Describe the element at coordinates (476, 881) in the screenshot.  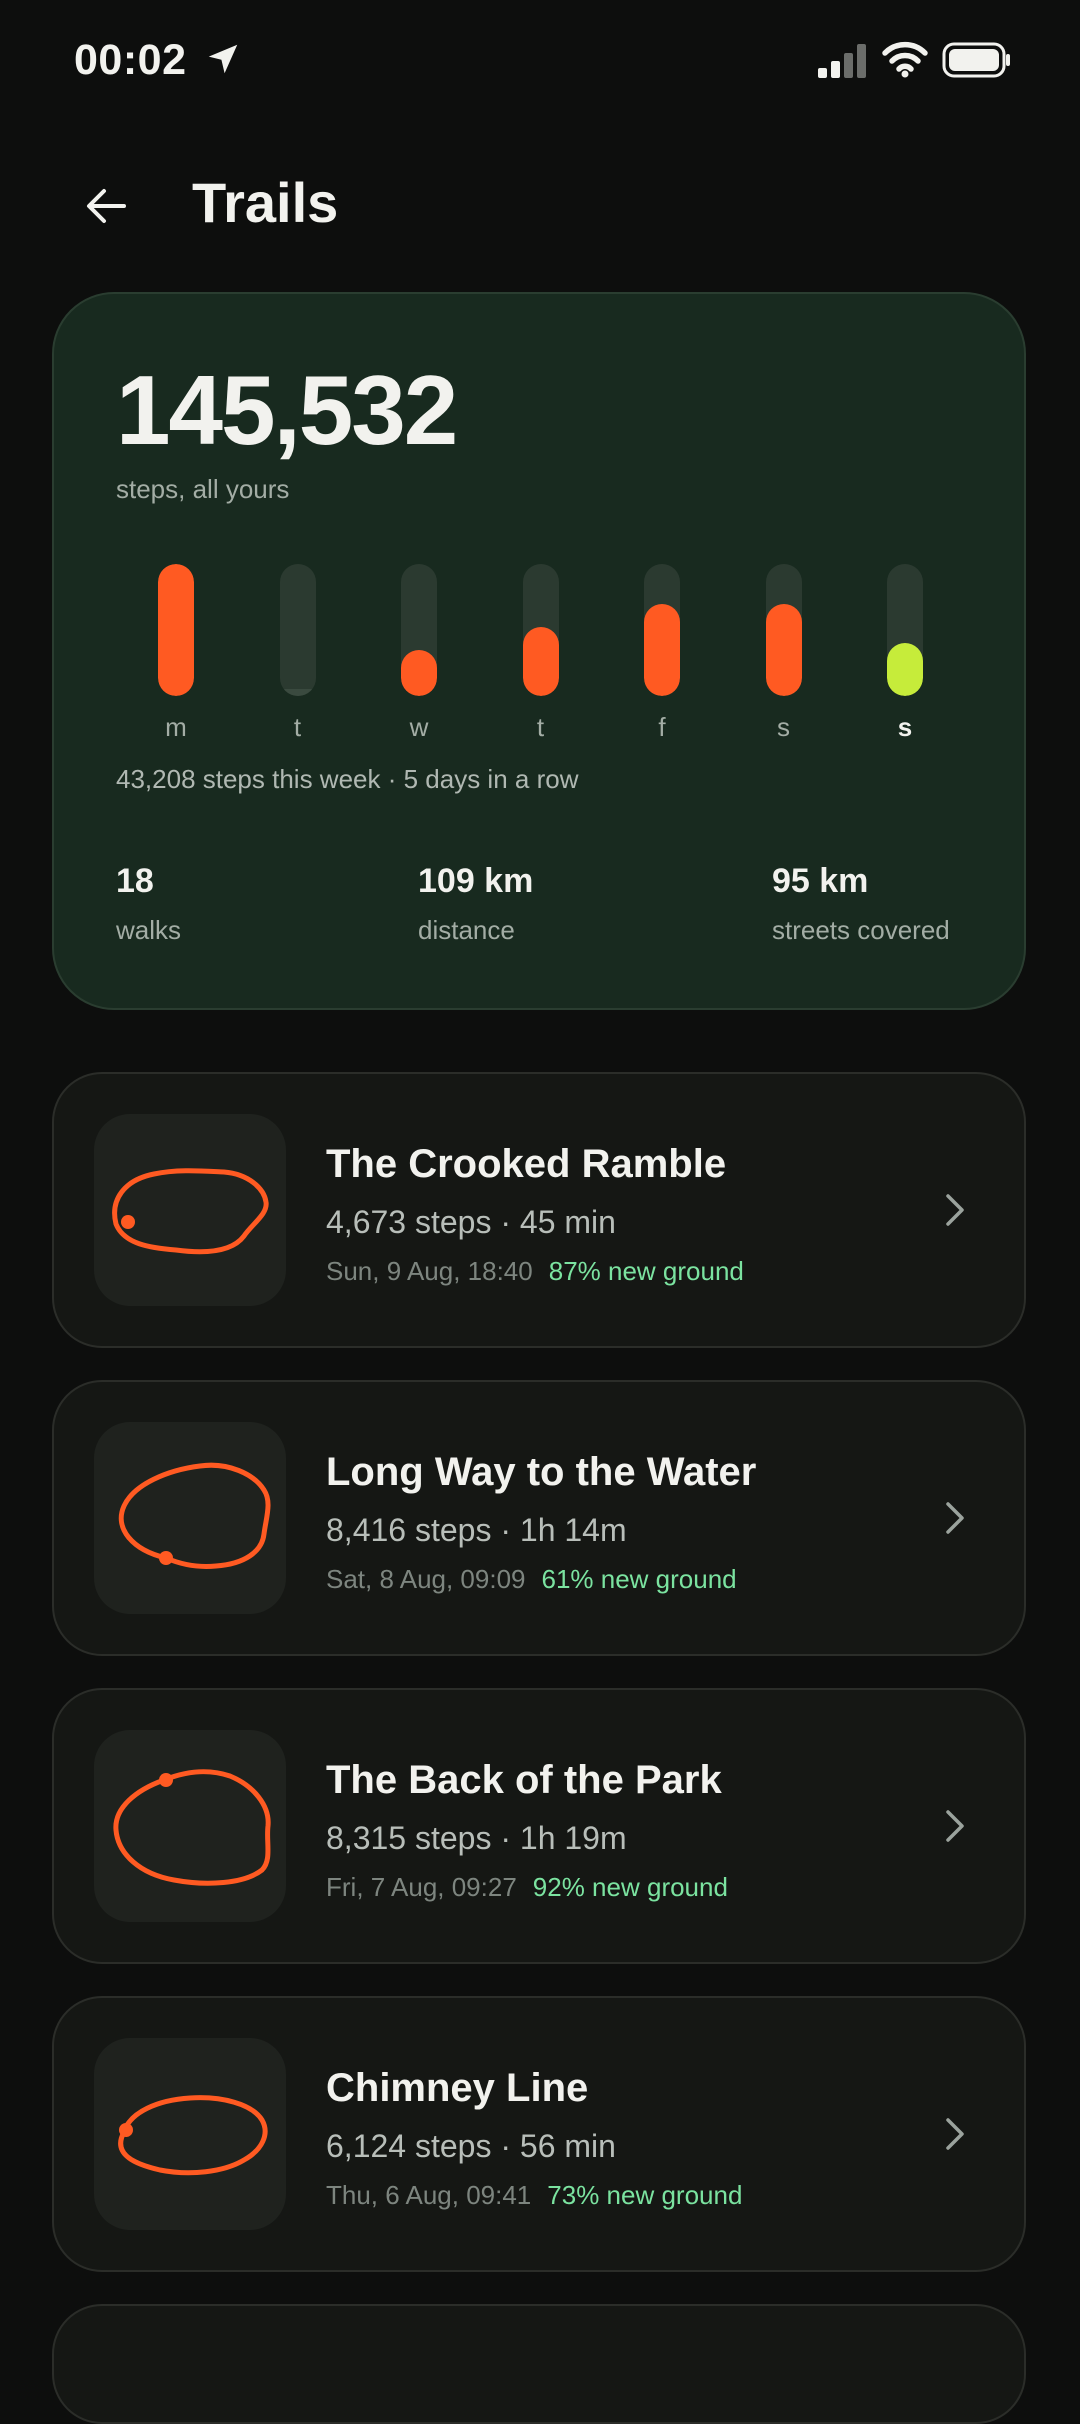
I see `stat-value: 109 km` at that location.